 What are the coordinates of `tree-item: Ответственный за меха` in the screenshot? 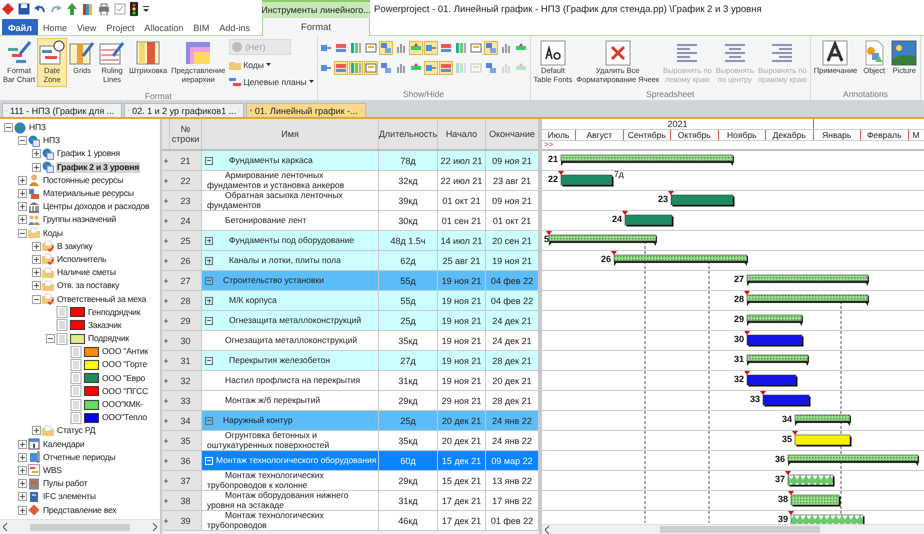 It's located at (102, 299).